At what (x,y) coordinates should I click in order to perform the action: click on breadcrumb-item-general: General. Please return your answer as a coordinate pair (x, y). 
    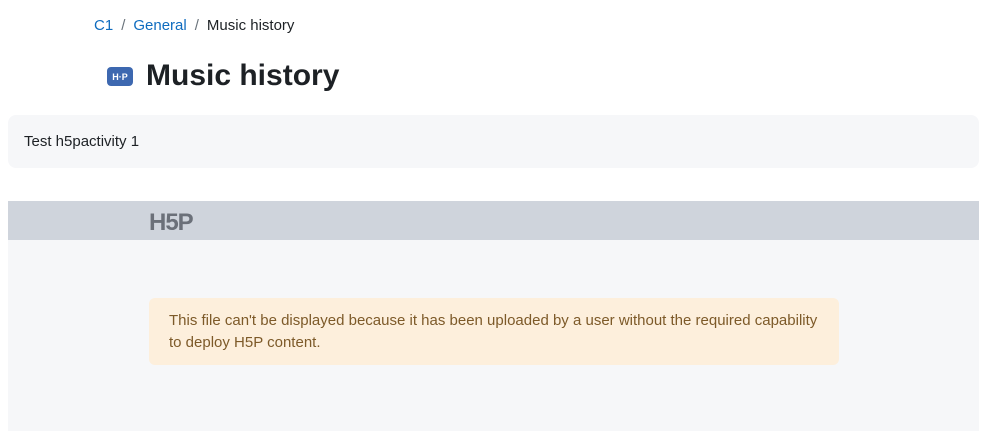
    Looking at the image, I should click on (159, 26).